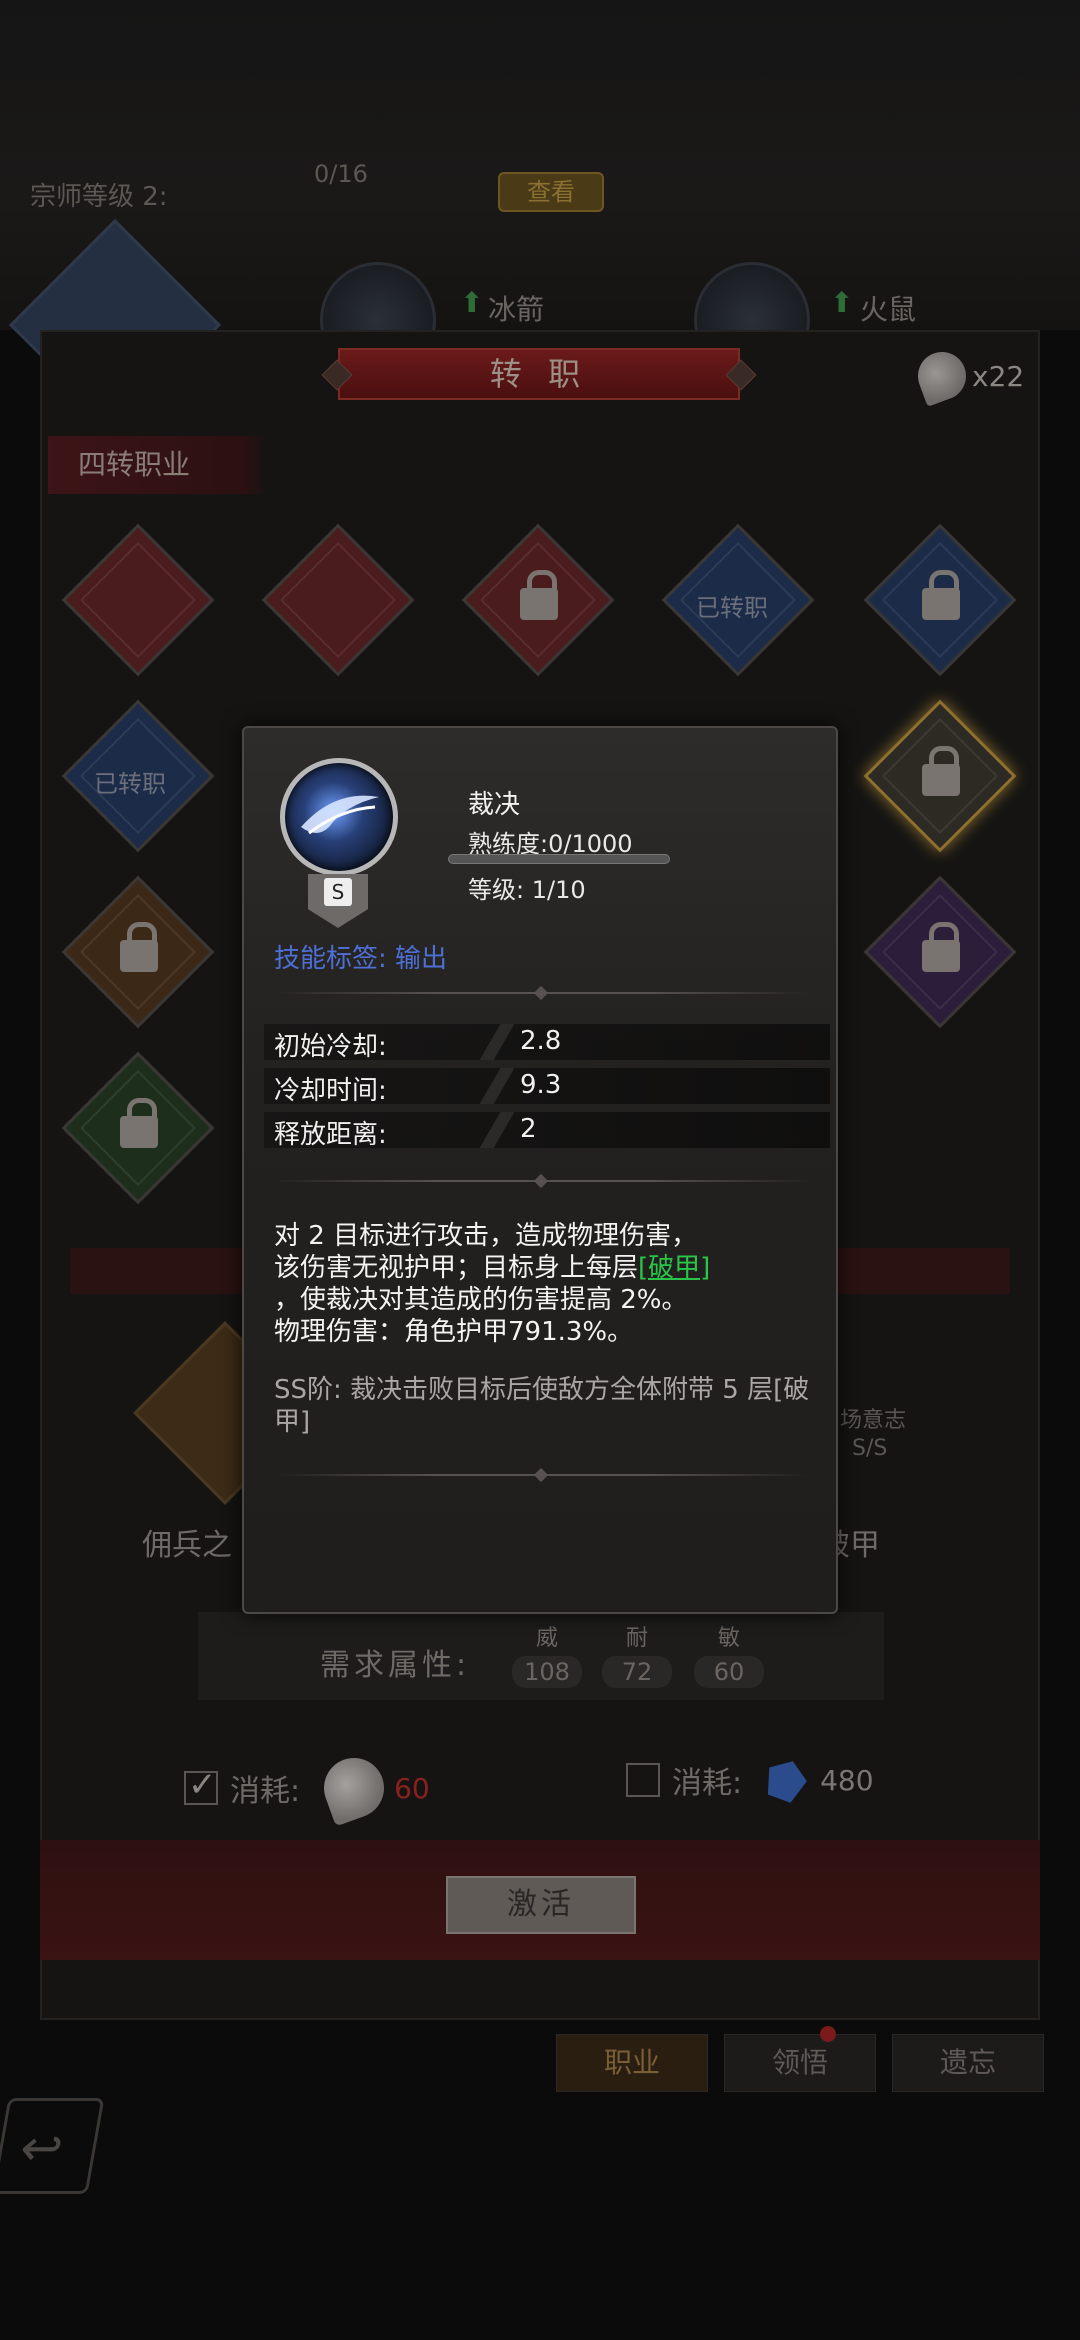 The height and width of the screenshot is (2340, 1080). What do you see at coordinates (395, 1665) in the screenshot?
I see `requirements-label: 需求属性:` at bounding box center [395, 1665].